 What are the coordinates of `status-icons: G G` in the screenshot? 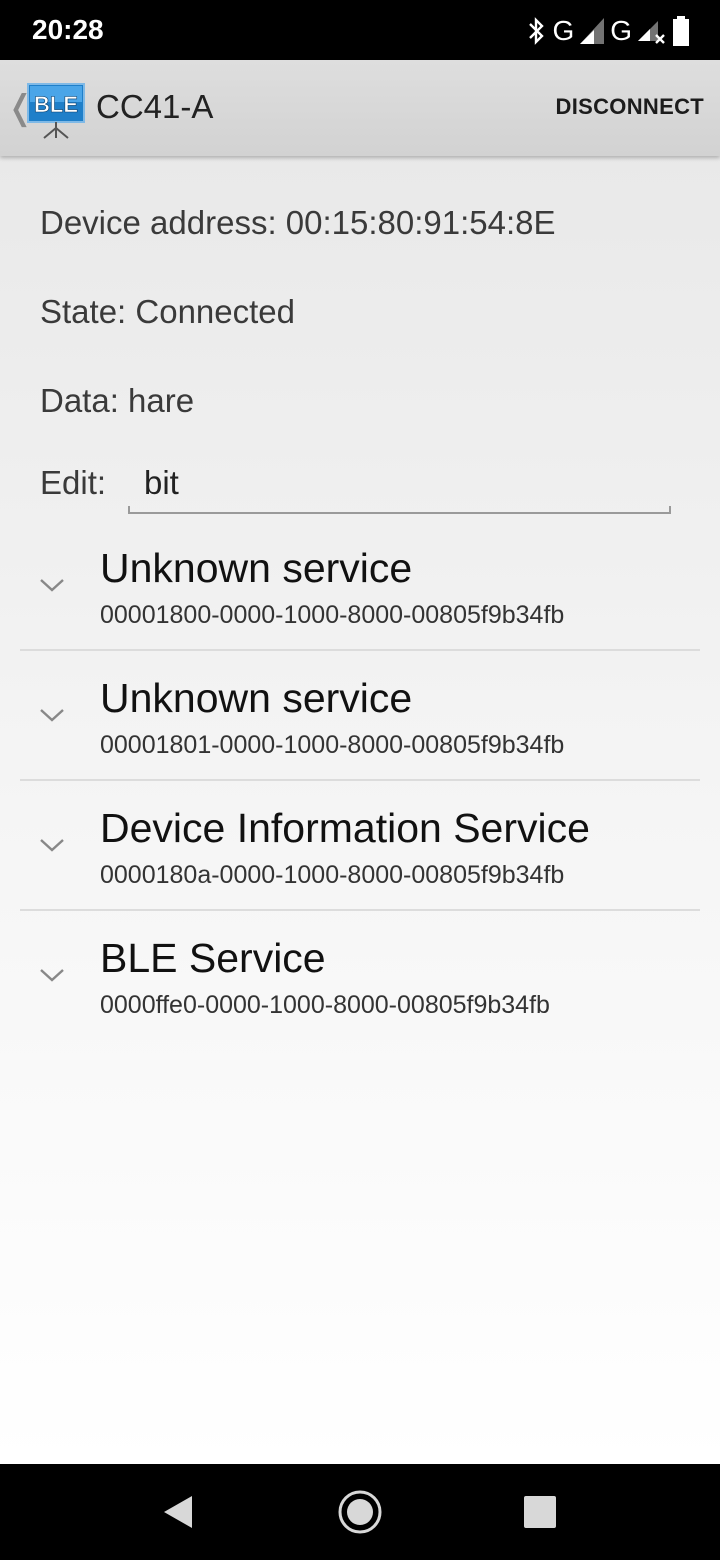 It's located at (608, 31).